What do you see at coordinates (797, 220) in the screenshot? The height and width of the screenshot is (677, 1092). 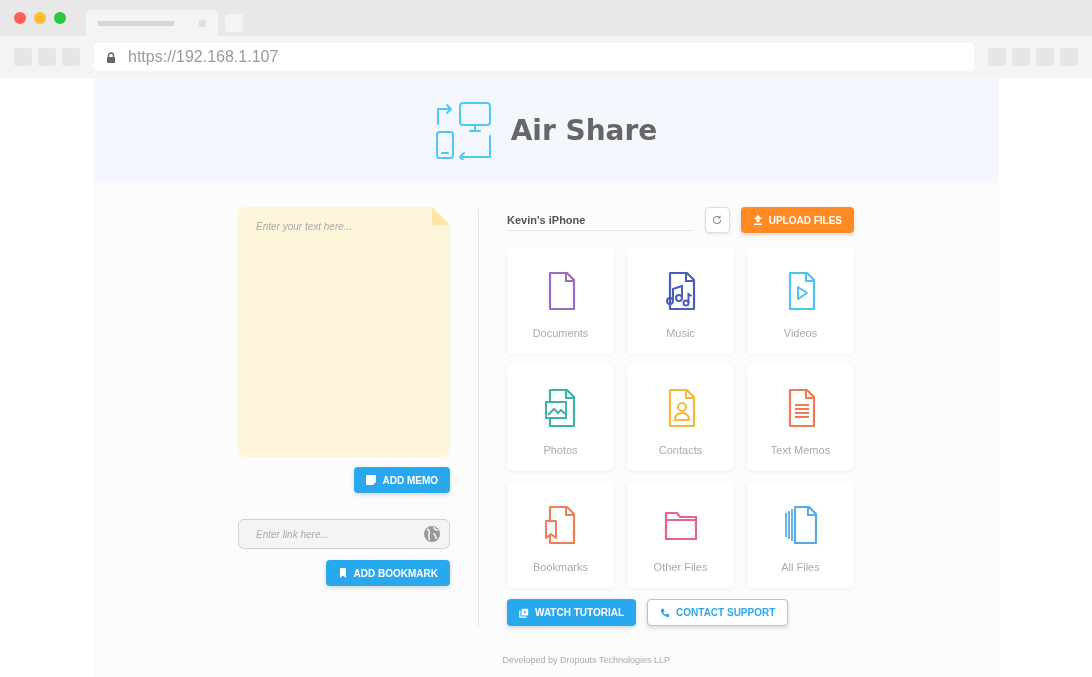 I see `upload-files-button: UPLOAD FILES` at bounding box center [797, 220].